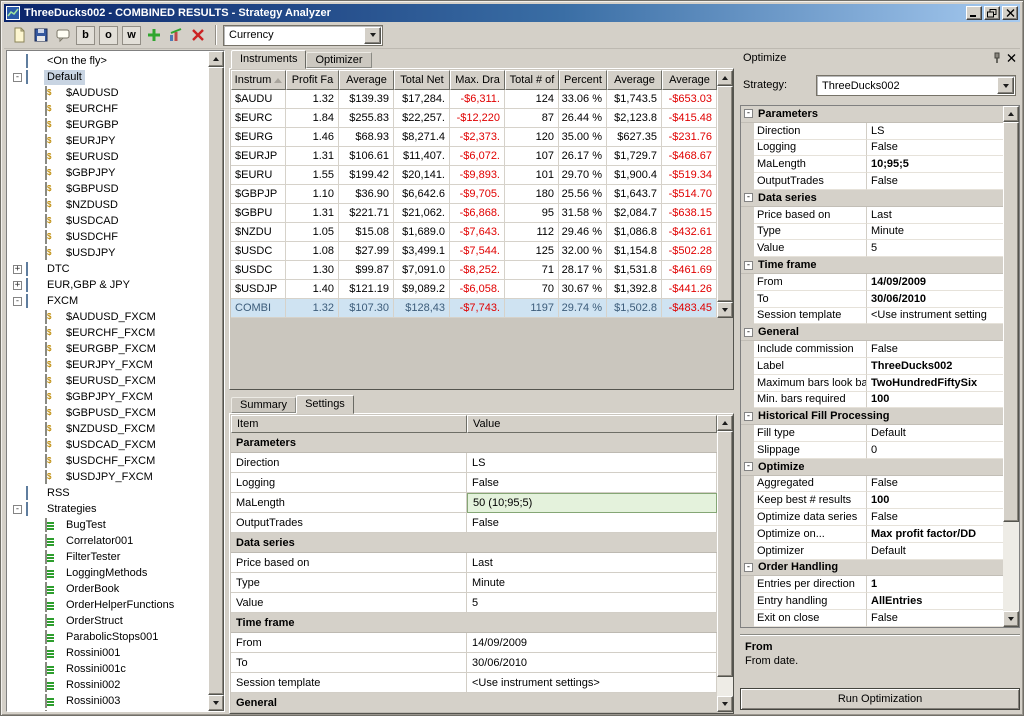 This screenshot has height=716, width=1024. I want to click on run-optimization-button: Run Optimization, so click(880, 699).